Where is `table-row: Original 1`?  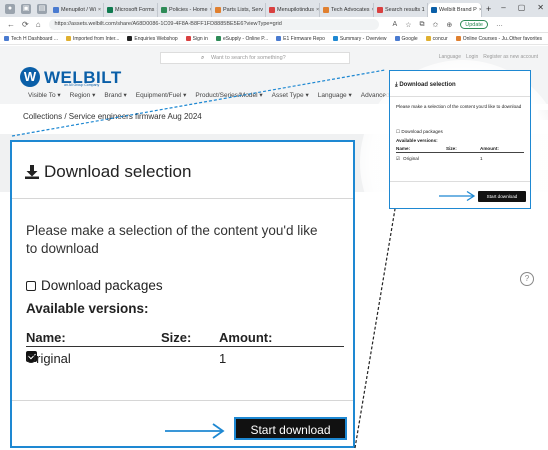 table-row: Original 1 is located at coordinates (185, 359).